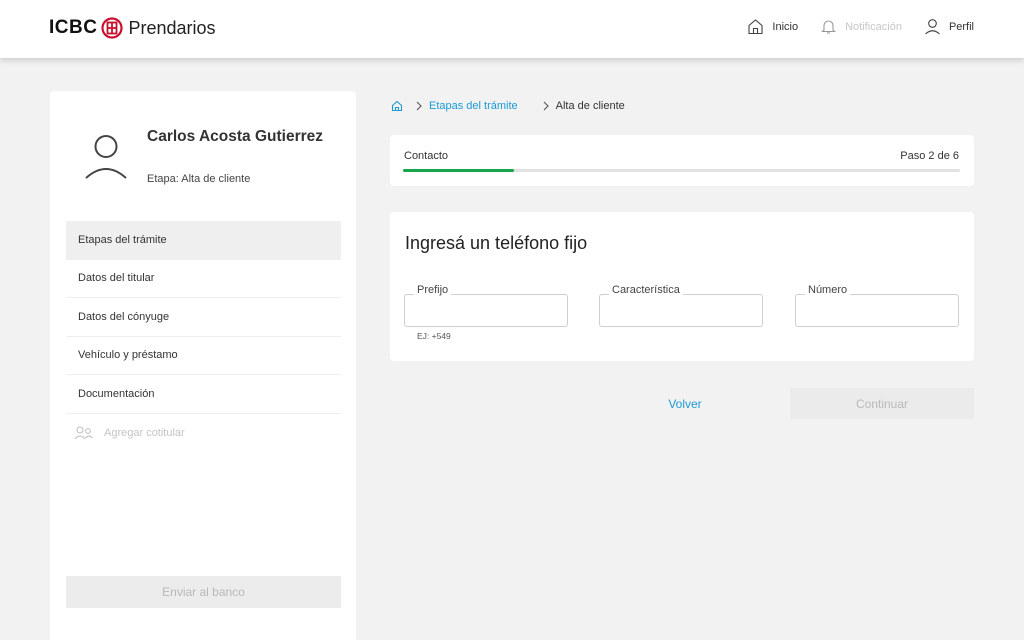  I want to click on user-stage: Etapa: Alta de cliente, so click(199, 179).